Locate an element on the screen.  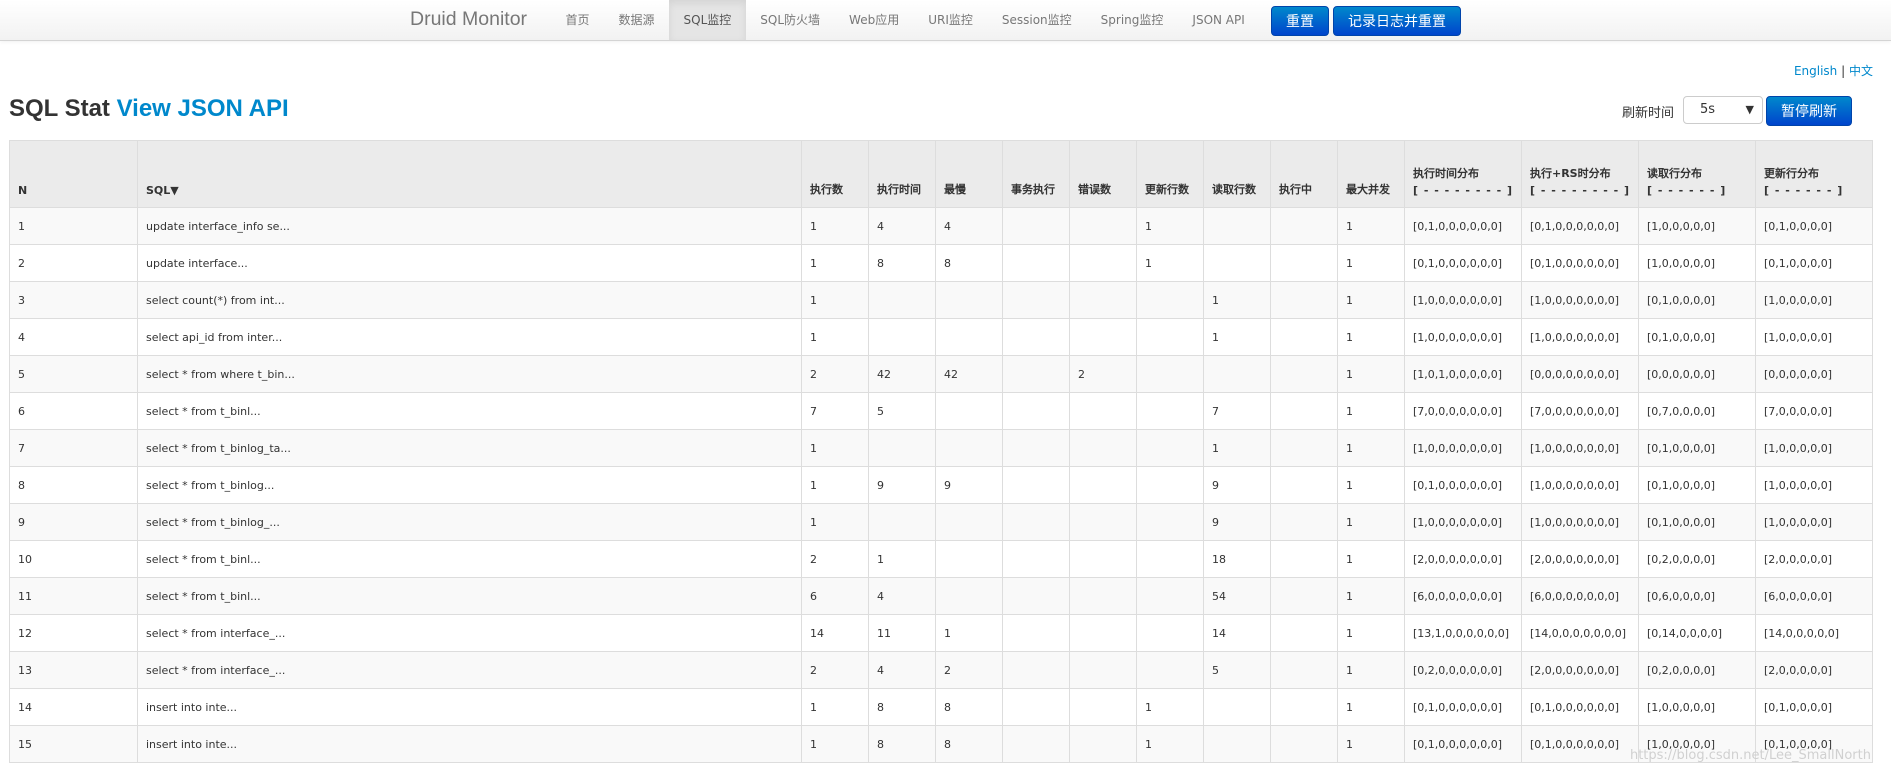
cell-n: 1 is located at coordinates (73, 226).